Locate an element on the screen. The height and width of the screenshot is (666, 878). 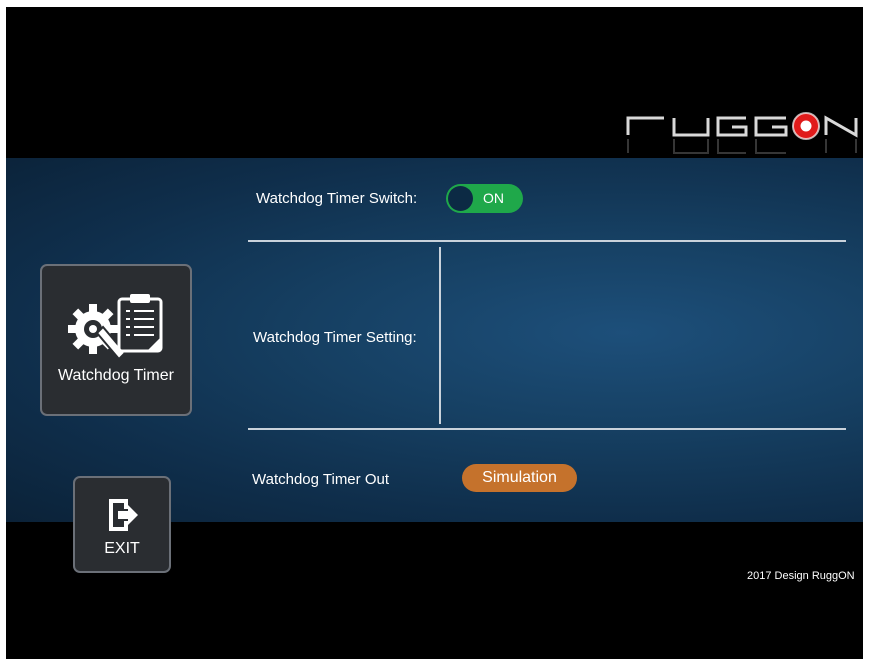
divider-top is located at coordinates (547, 241).